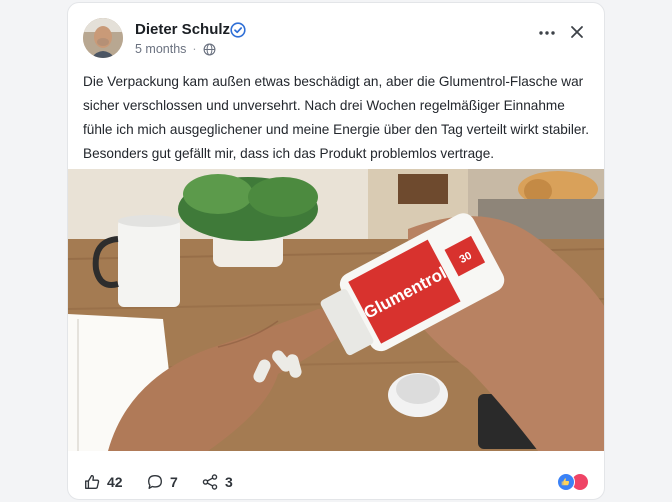  I want to click on verified-badge-icon, so click(238, 30).